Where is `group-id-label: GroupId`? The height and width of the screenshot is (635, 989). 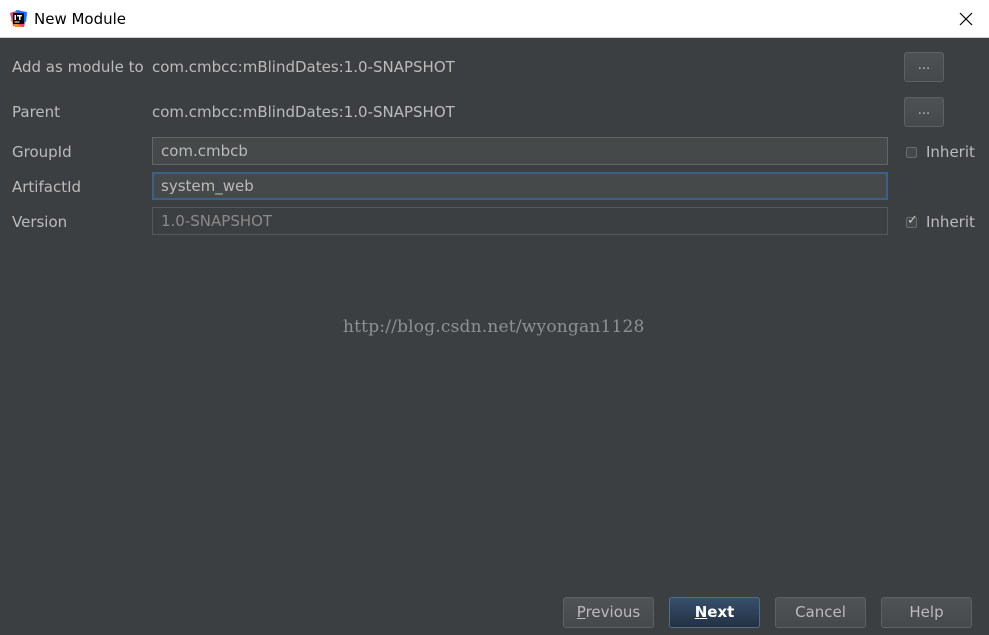 group-id-label: GroupId is located at coordinates (42, 152).